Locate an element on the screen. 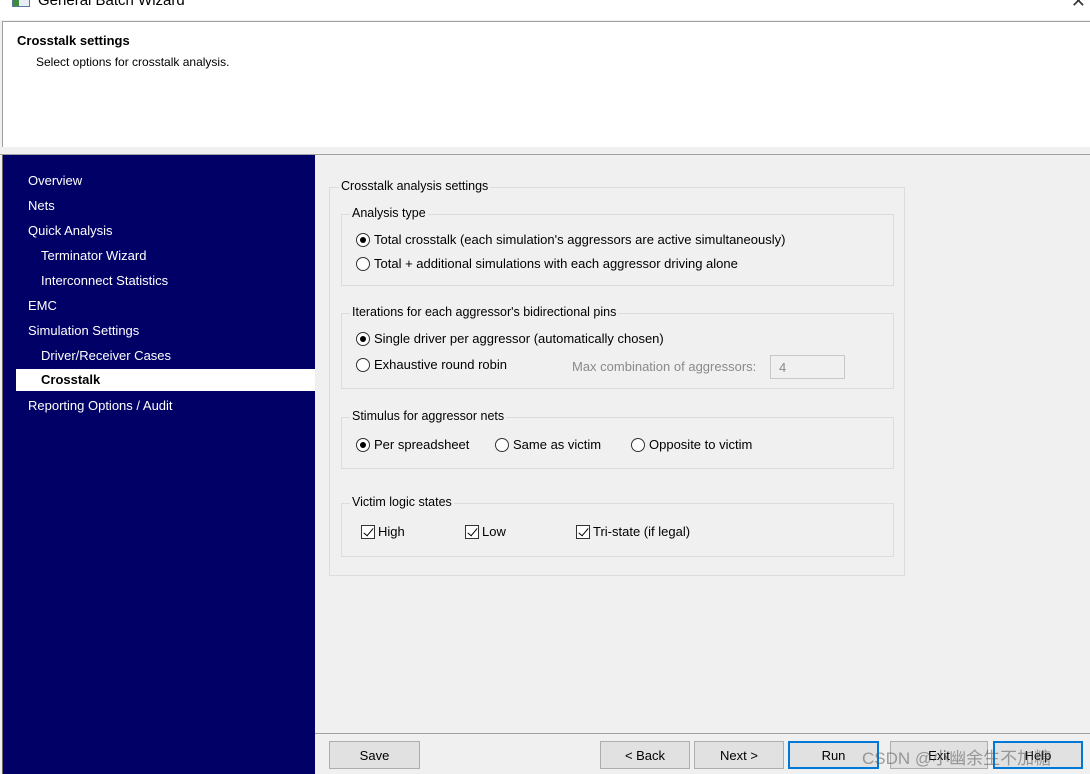 The height and width of the screenshot is (774, 1090). footer-divider is located at coordinates (702, 733).